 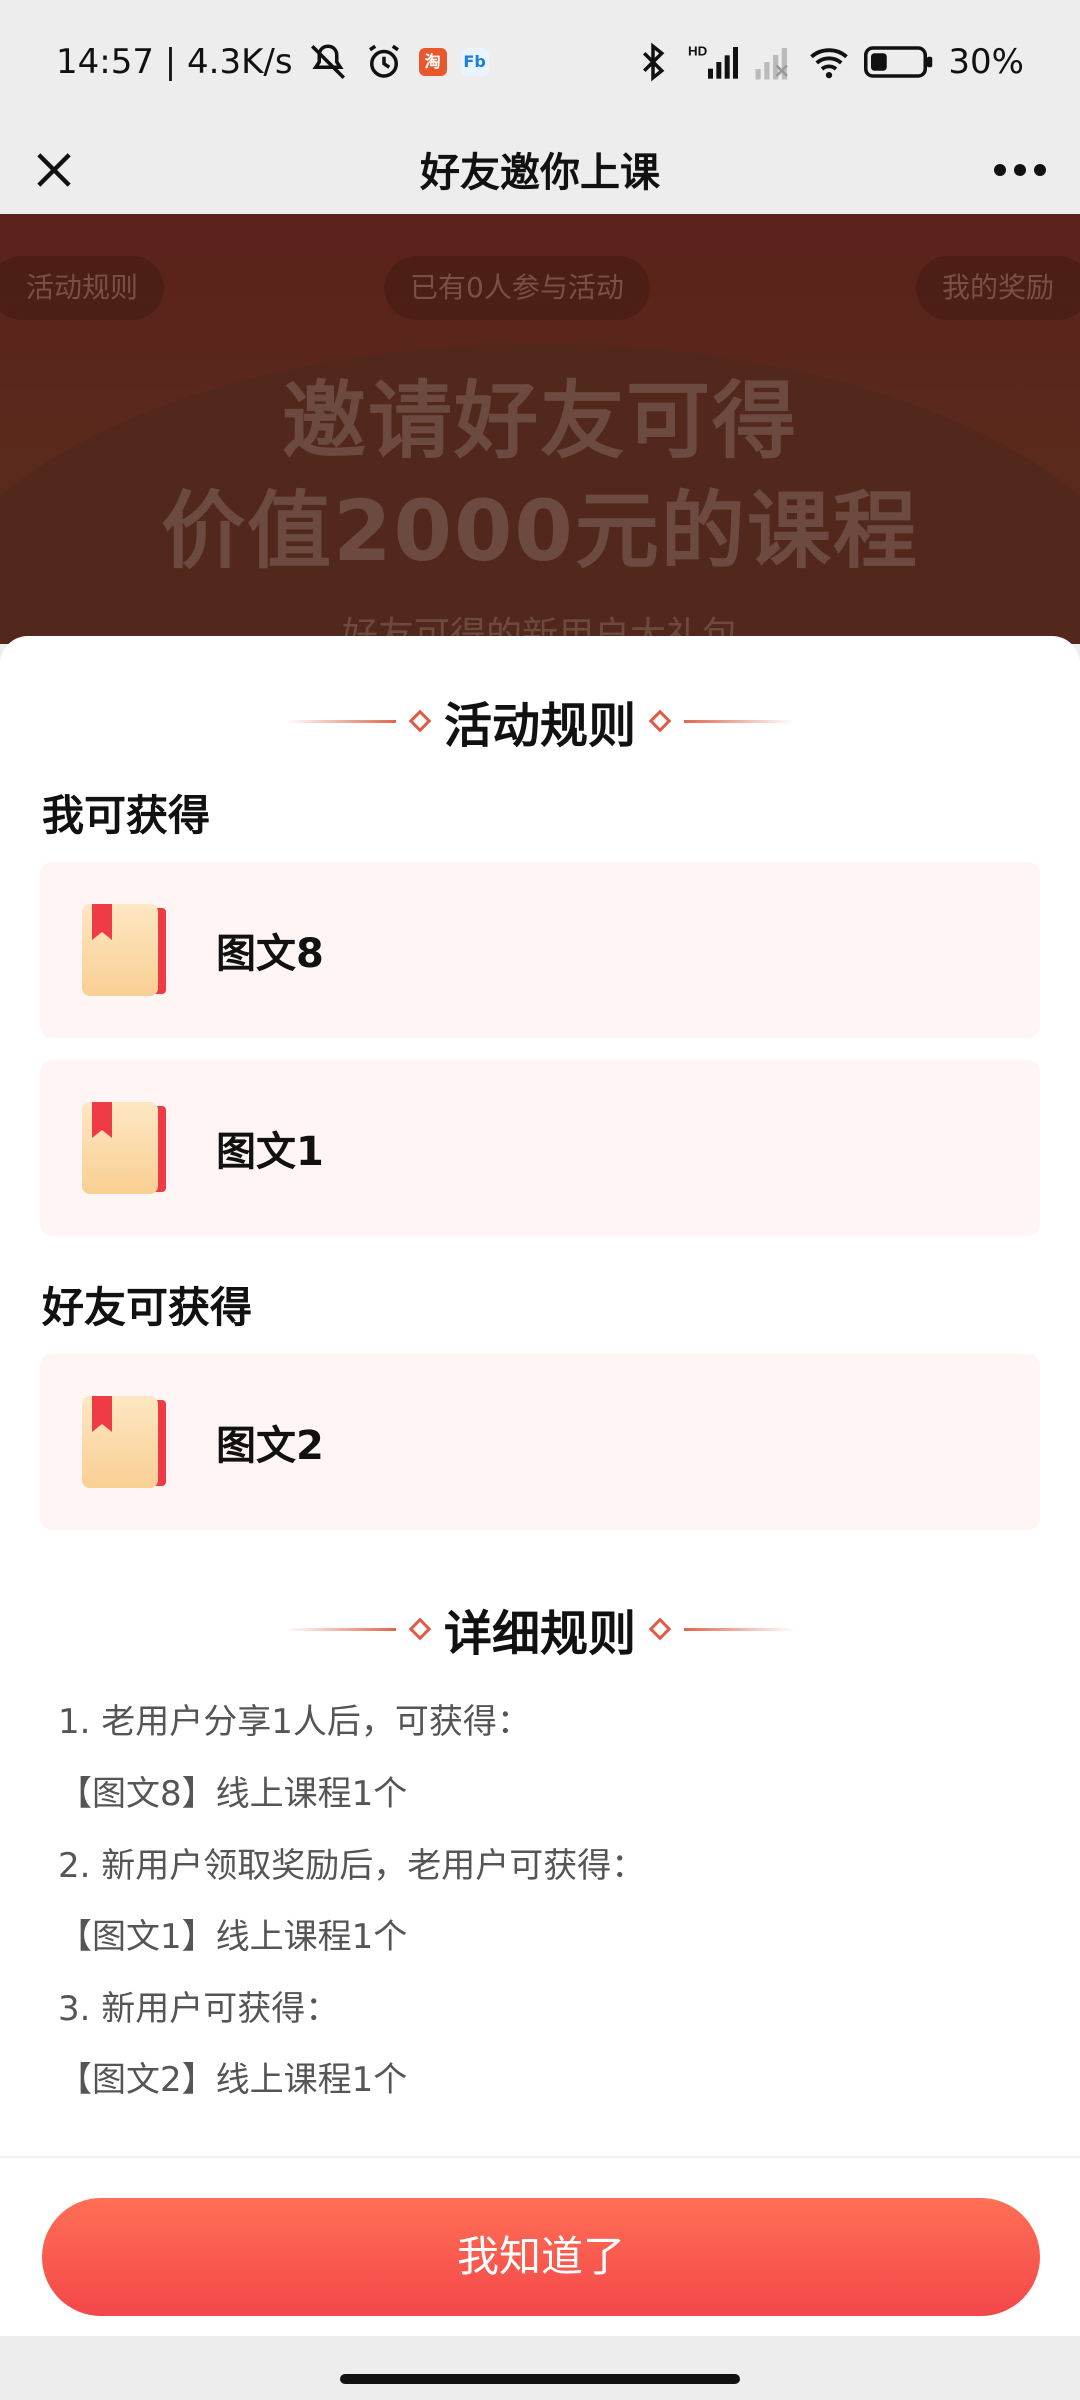 I want to click on section-header-rules: 活动规则, so click(x=540, y=721).